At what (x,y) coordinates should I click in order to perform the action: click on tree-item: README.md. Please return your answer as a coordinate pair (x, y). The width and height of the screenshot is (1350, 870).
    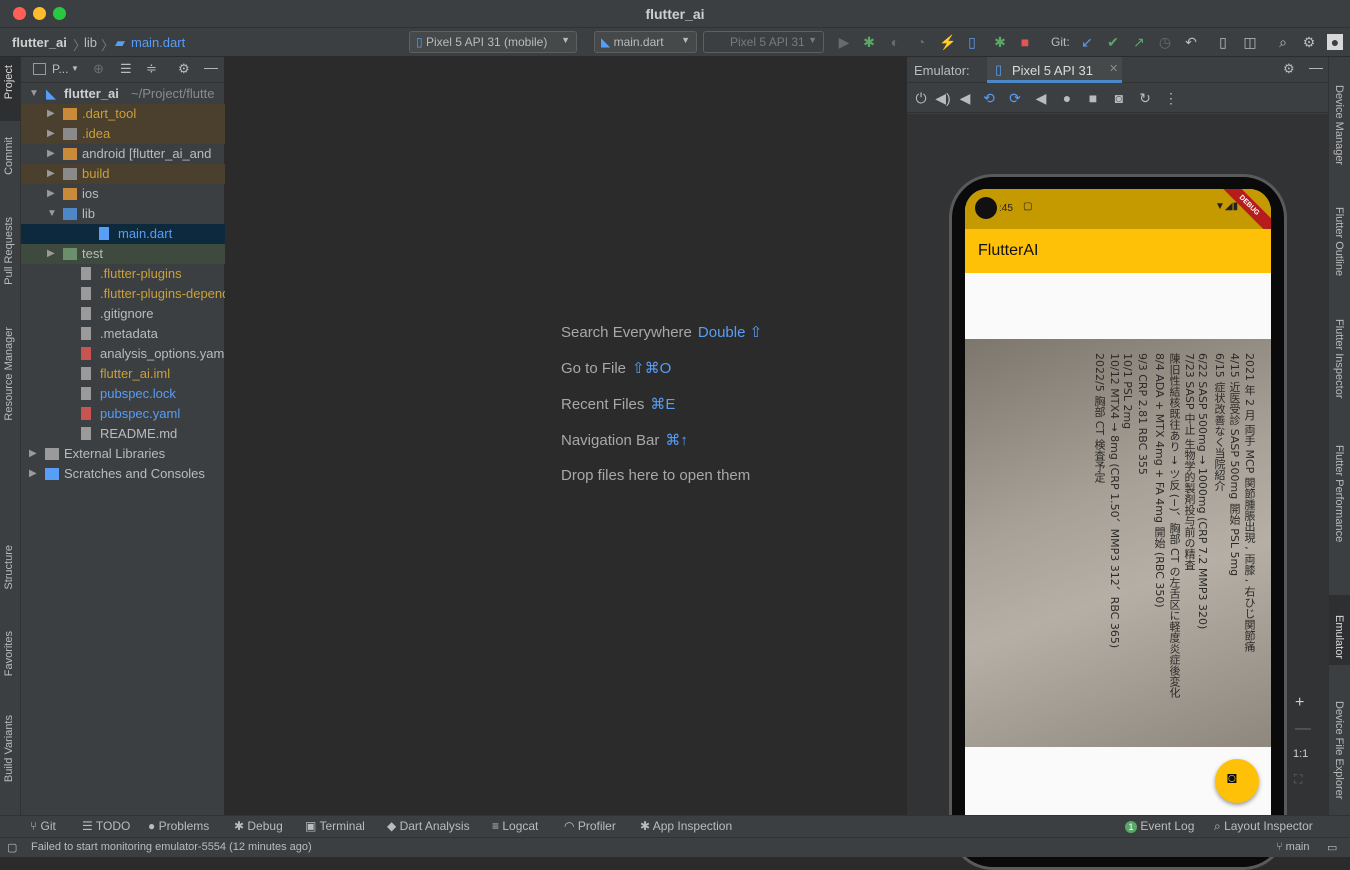
    Looking at the image, I should click on (123, 434).